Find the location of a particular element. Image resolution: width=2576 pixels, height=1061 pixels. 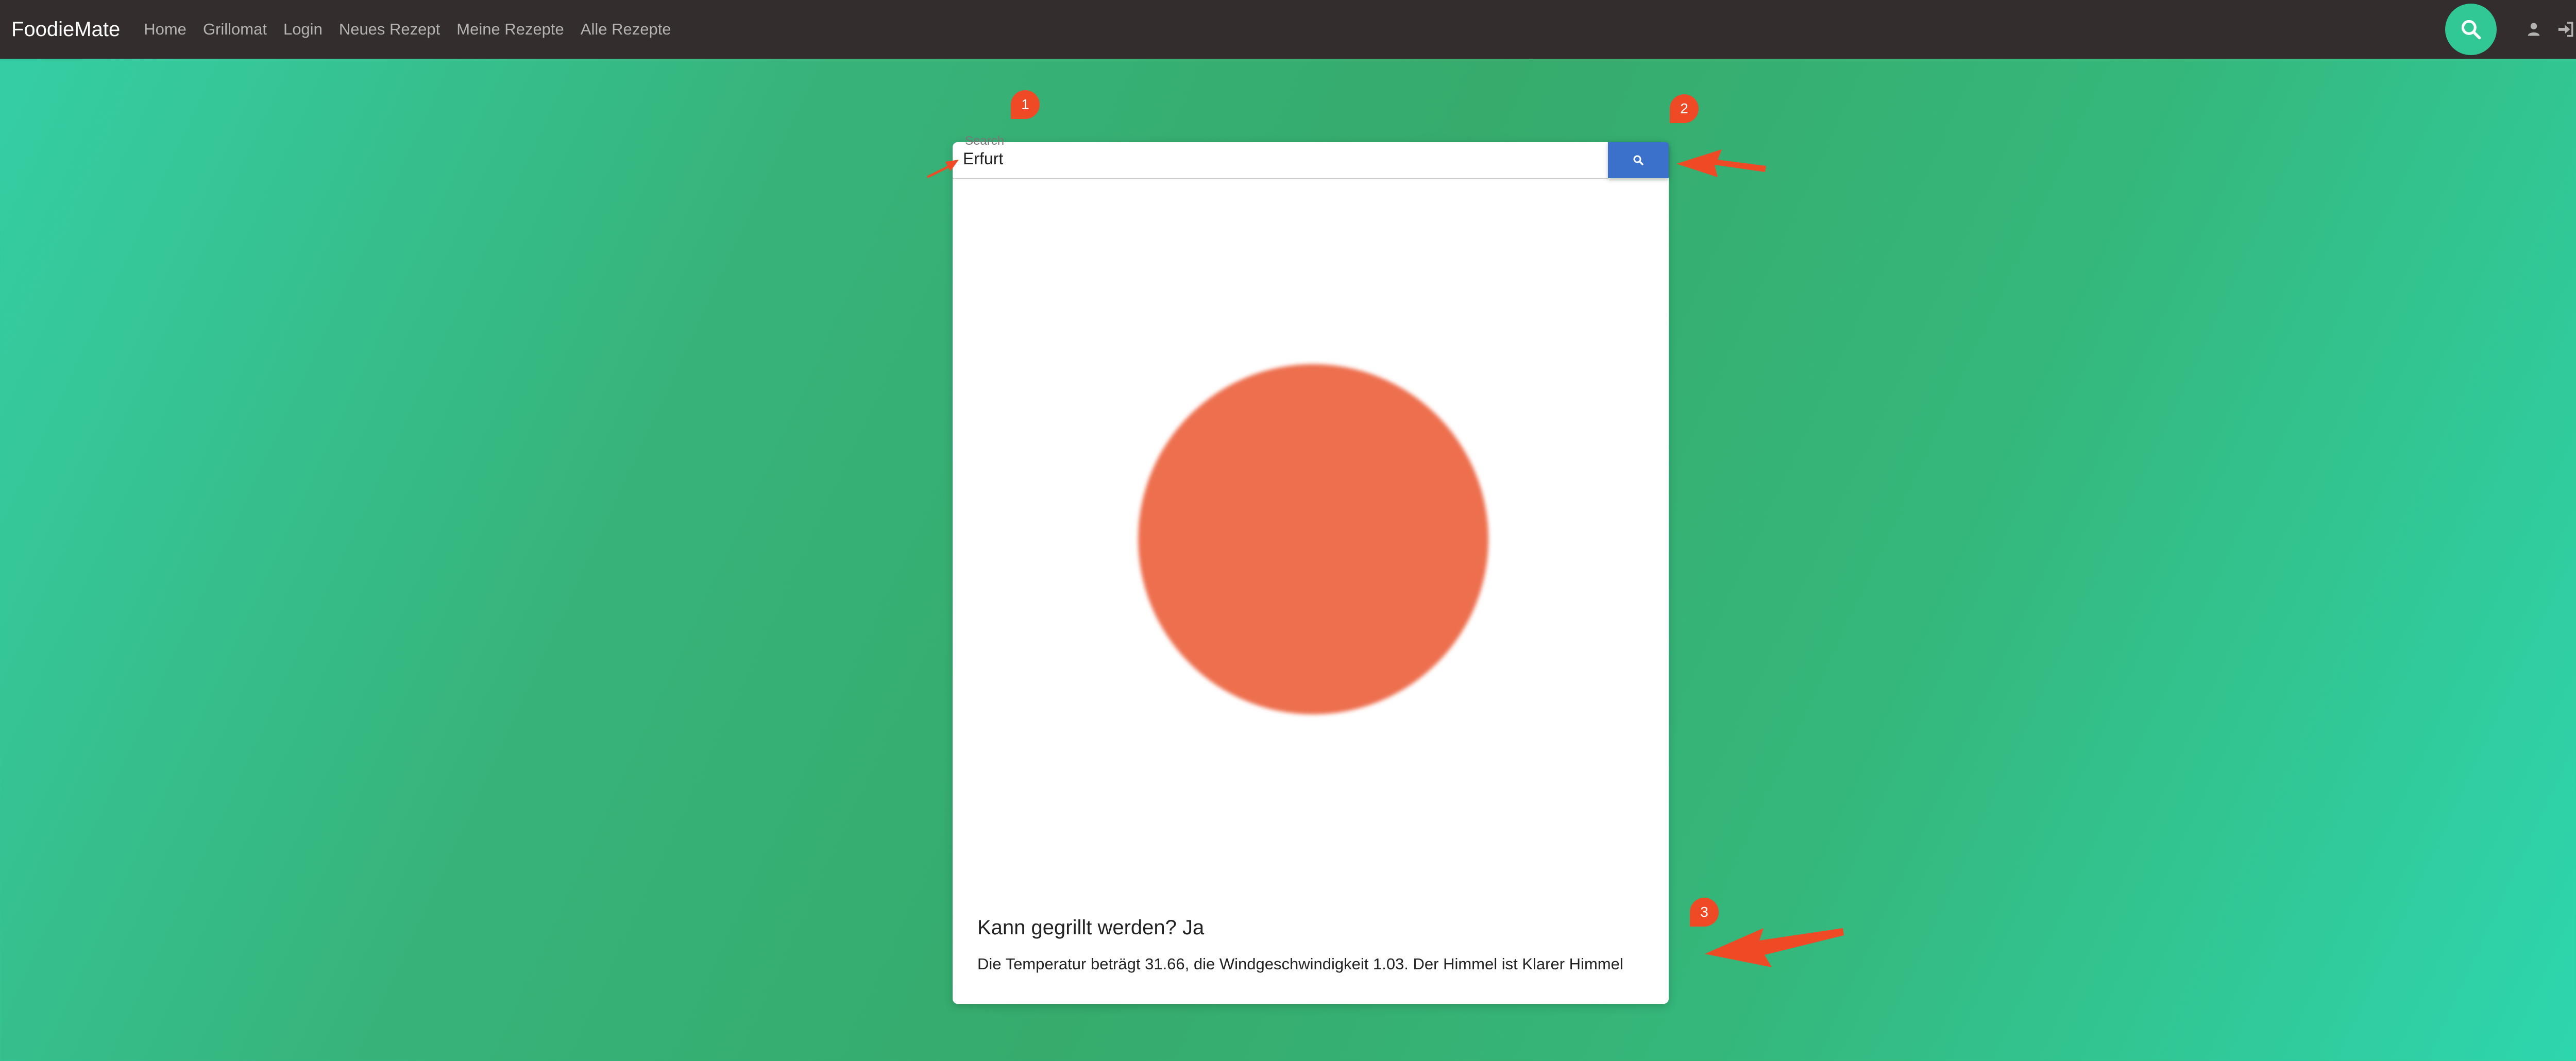

nav-home: Home is located at coordinates (165, 29).